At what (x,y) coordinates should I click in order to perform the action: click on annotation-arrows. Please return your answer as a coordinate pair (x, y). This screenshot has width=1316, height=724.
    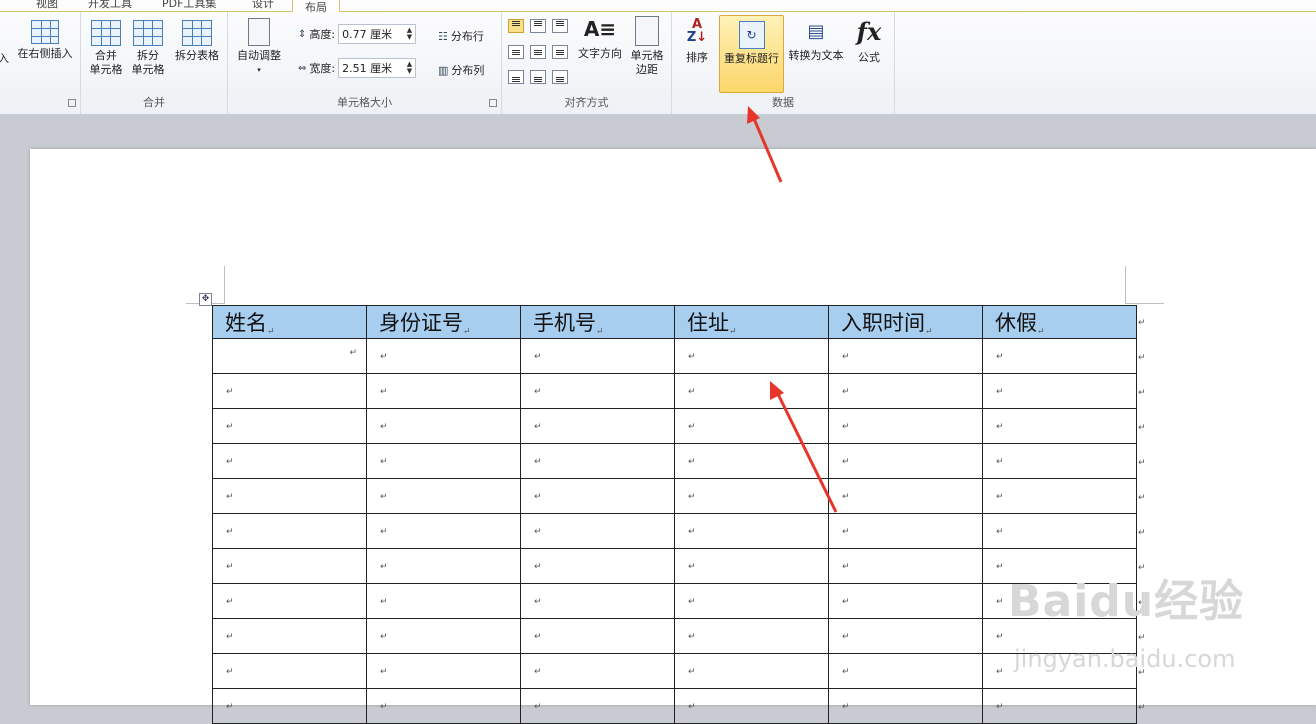
    Looking at the image, I should click on (792, 309).